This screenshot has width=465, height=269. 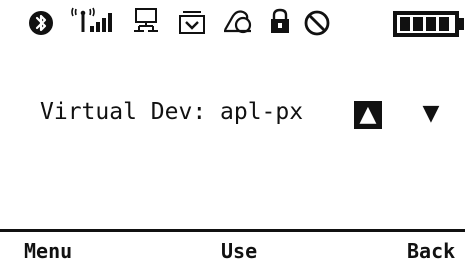 What do you see at coordinates (428, 24) in the screenshot?
I see `battery-icon` at bounding box center [428, 24].